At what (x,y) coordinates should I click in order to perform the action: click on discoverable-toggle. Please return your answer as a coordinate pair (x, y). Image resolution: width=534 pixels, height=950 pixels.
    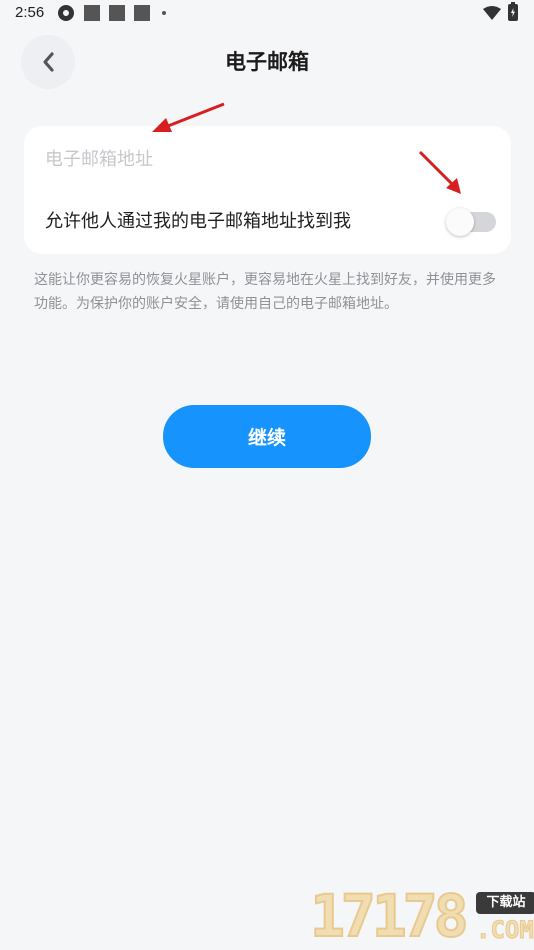
    Looking at the image, I should click on (471, 222).